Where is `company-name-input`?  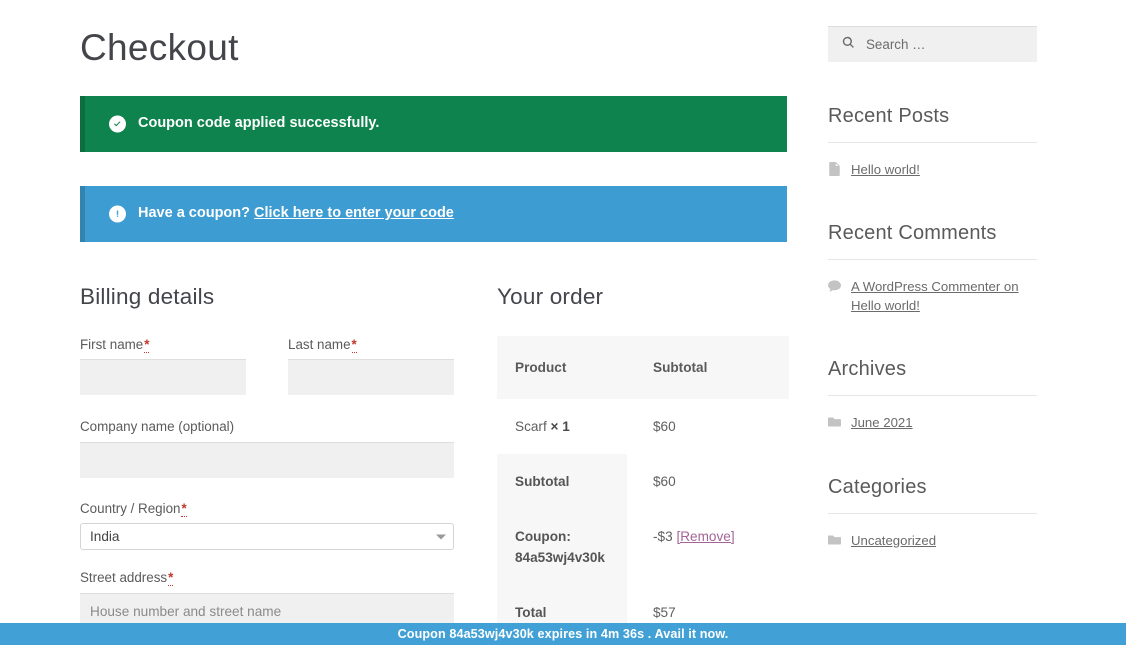
company-name-input is located at coordinates (267, 459).